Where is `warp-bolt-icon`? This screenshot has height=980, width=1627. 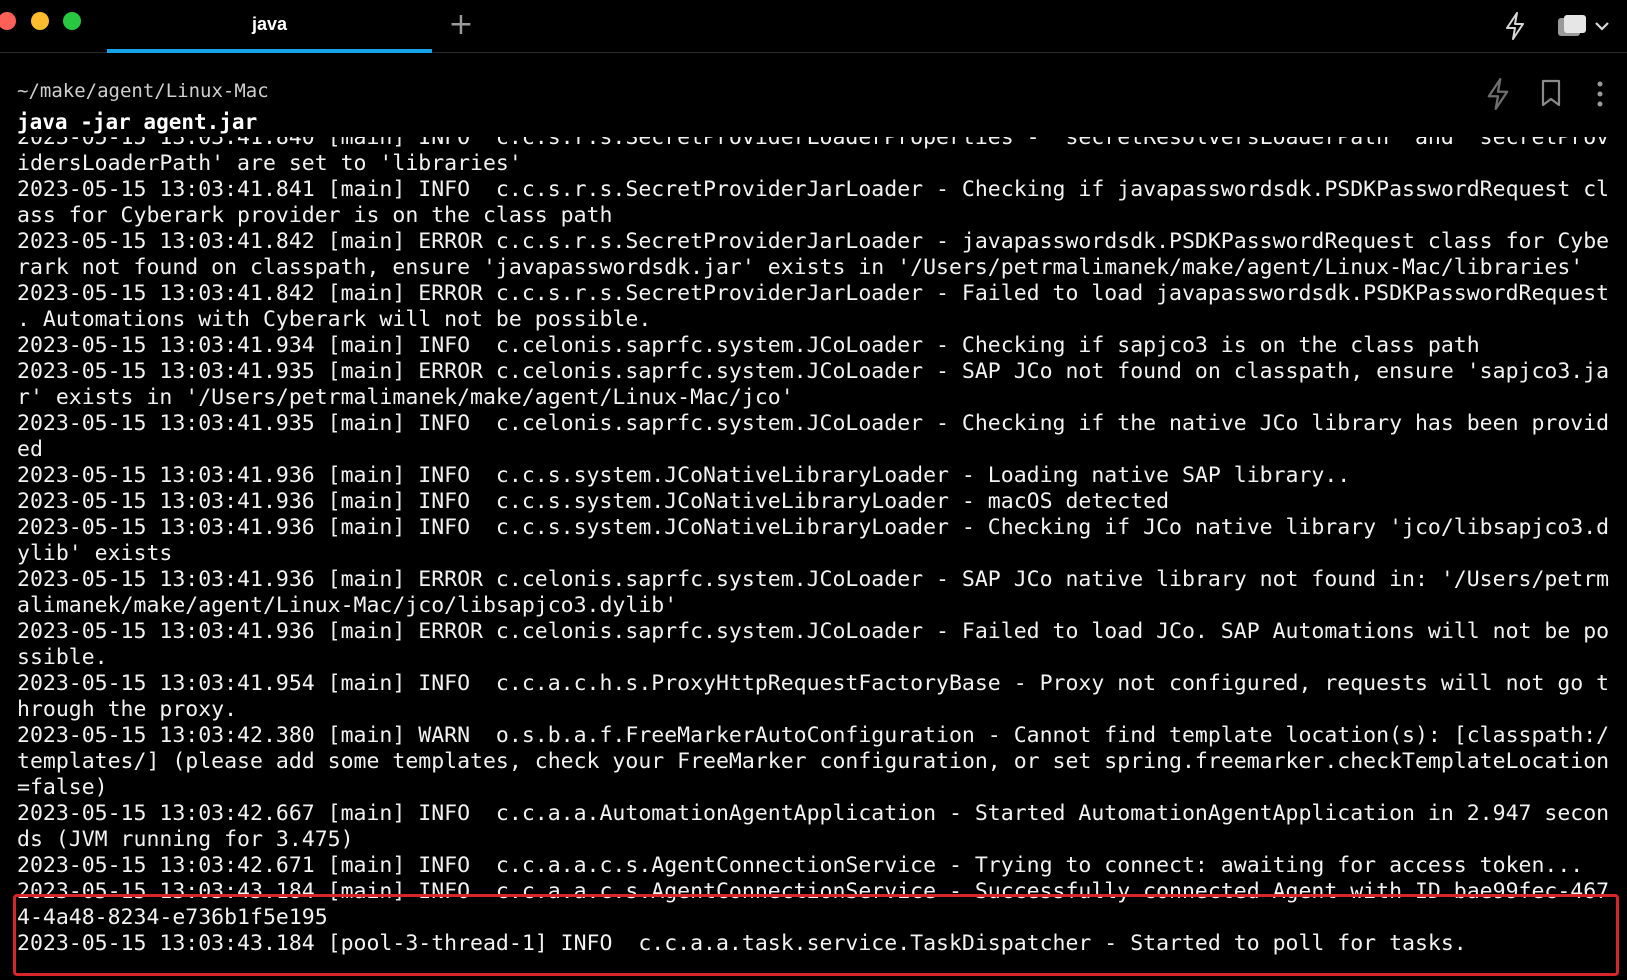 warp-bolt-icon is located at coordinates (1515, 26).